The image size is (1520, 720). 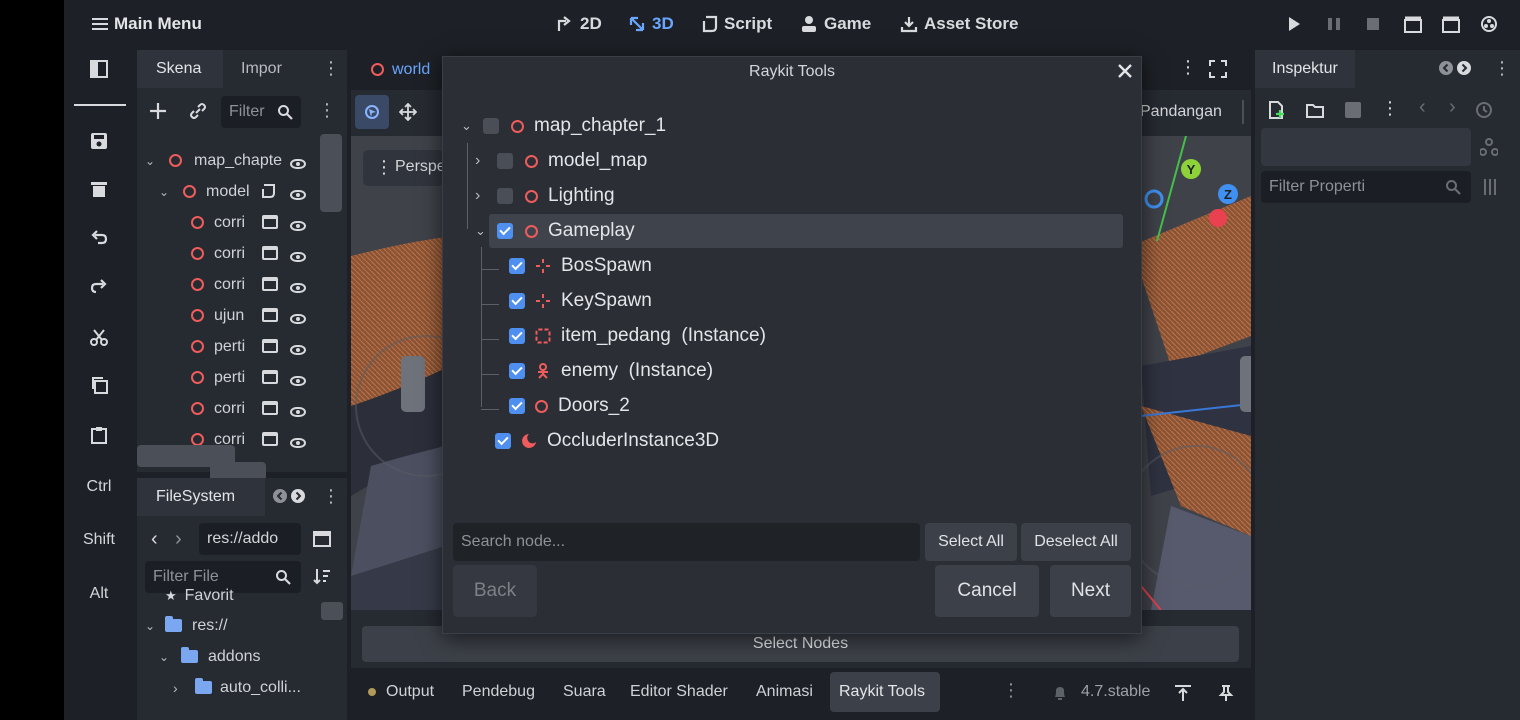 What do you see at coordinates (250, 539) in the screenshot?
I see `path-input: res://addo` at bounding box center [250, 539].